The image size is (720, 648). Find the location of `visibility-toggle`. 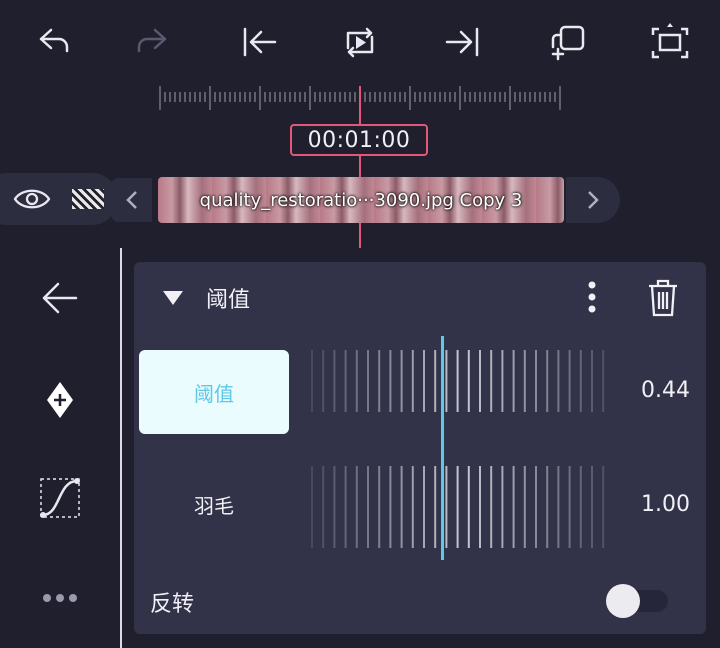

visibility-toggle is located at coordinates (32, 199).